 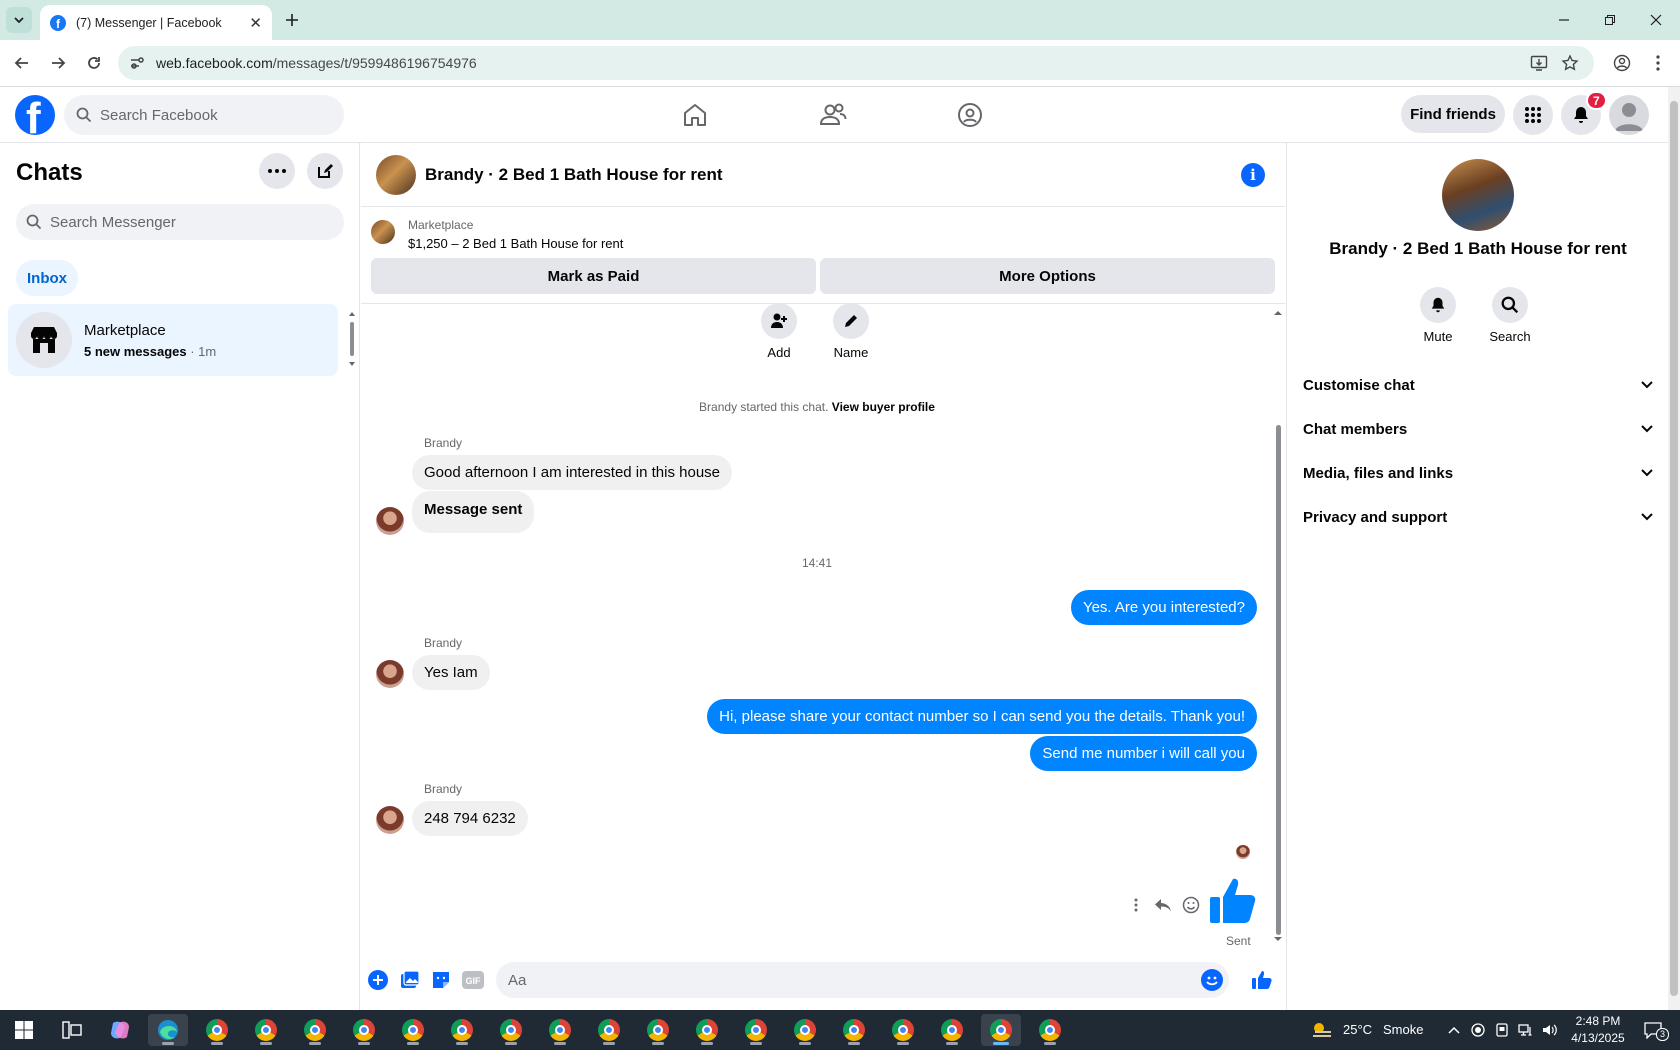 I want to click on inbox-filter-tab: Inbox, so click(x=47, y=278).